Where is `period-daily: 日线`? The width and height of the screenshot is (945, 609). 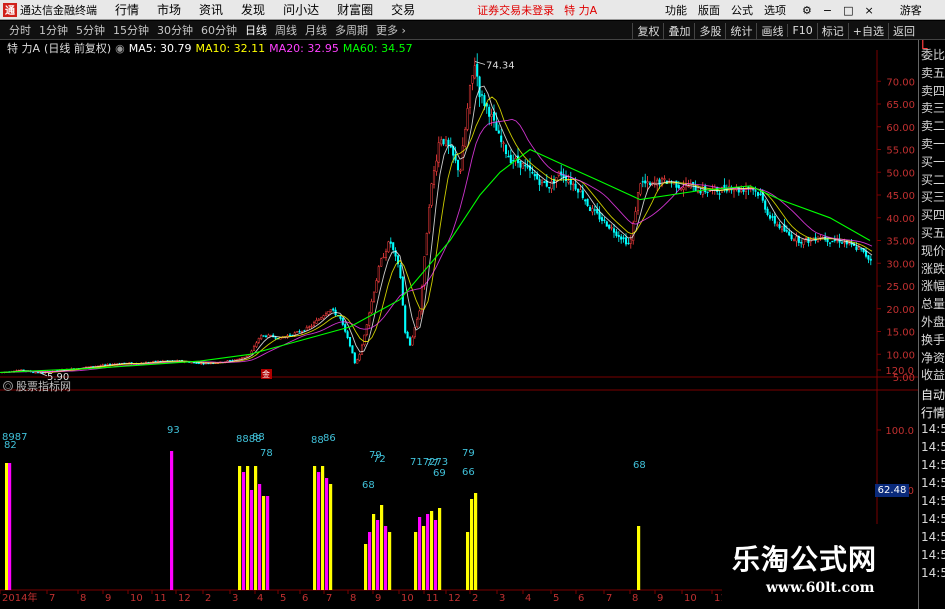
period-daily: 日线 is located at coordinates (256, 30).